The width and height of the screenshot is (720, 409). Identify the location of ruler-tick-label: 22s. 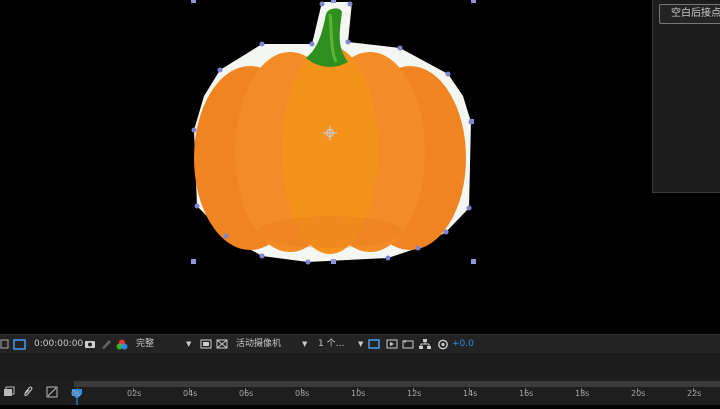
(694, 393).